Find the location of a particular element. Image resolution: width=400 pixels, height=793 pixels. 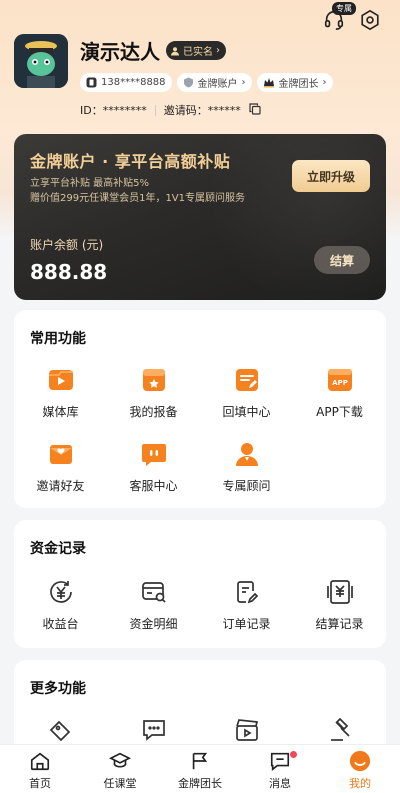

app-download-icon: APP is located at coordinates (340, 380).